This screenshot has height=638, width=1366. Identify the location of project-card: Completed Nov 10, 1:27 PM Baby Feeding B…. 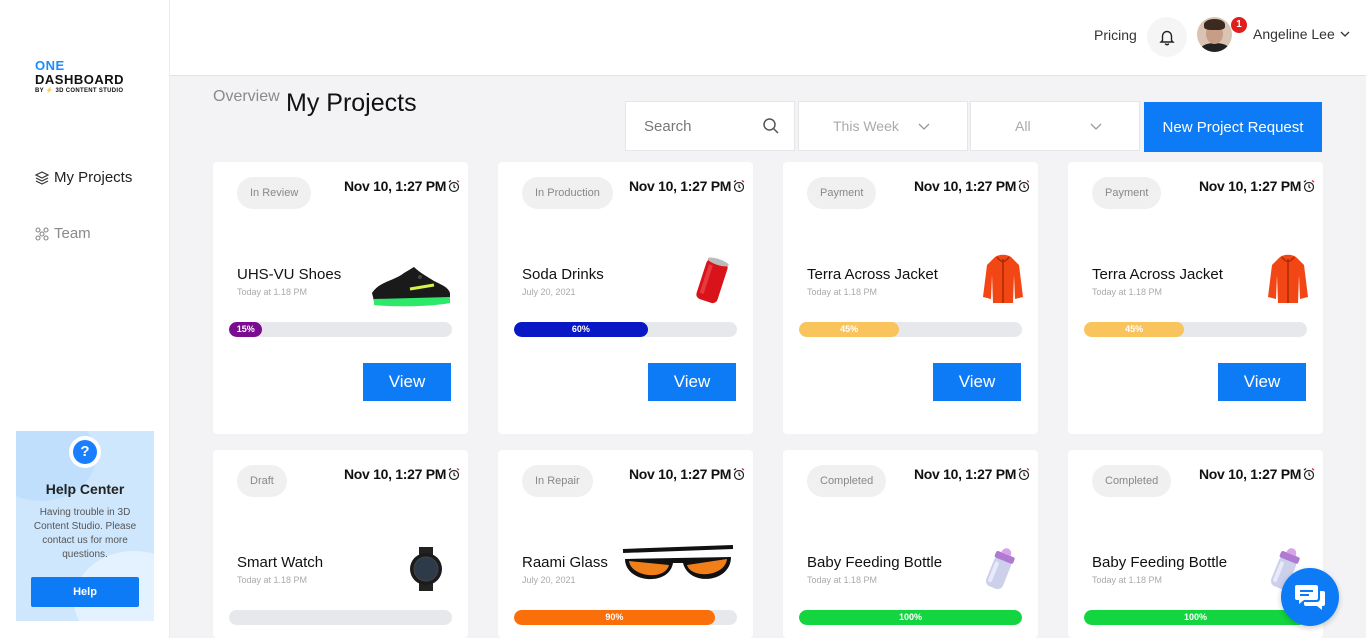
(910, 544).